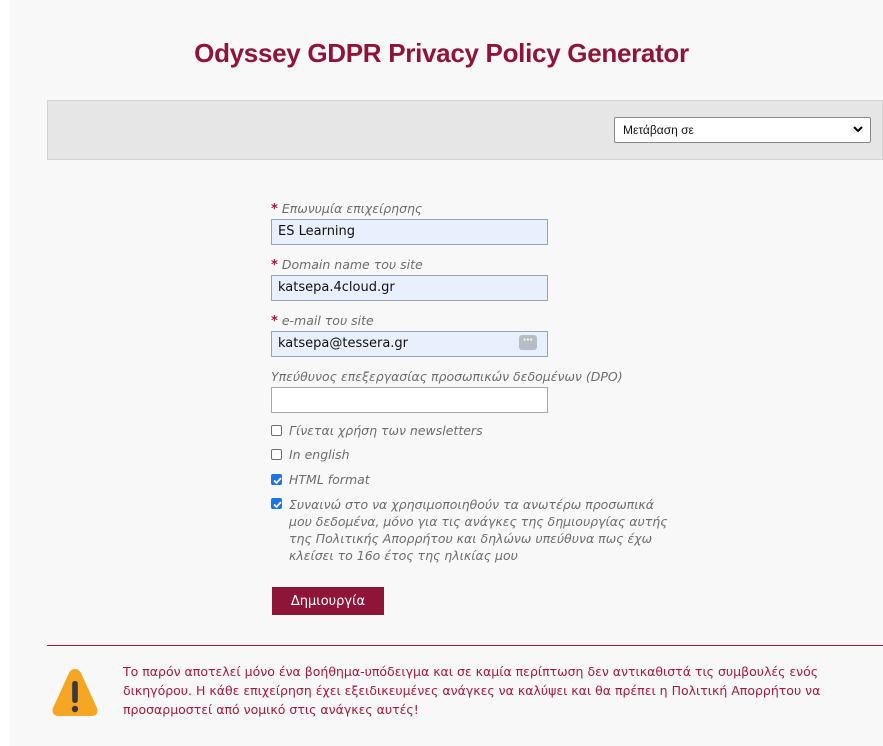 The image size is (883, 746). I want to click on domain-name-label: * Domain name του site, so click(347, 265).